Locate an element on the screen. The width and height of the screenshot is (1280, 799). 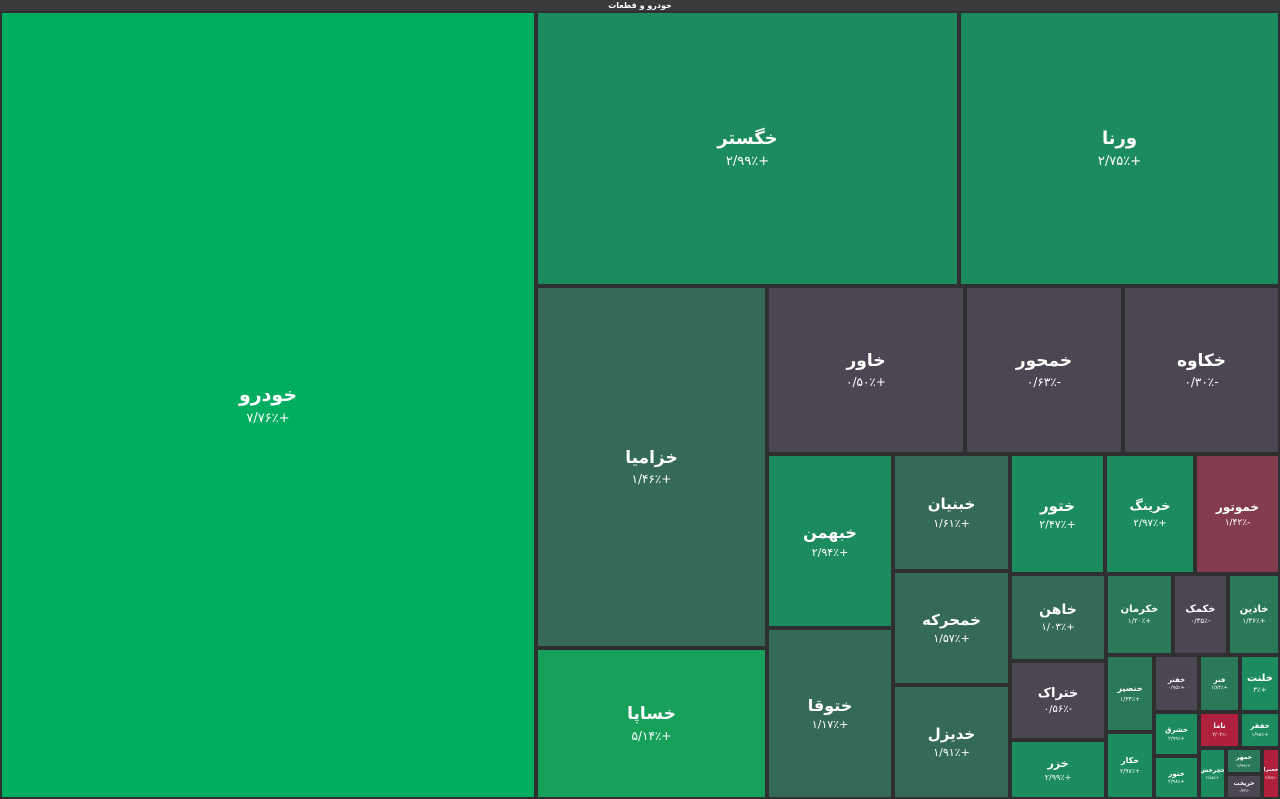
tile-29: ناما -۲/۰۲٪ is located at coordinates (1219, 730).